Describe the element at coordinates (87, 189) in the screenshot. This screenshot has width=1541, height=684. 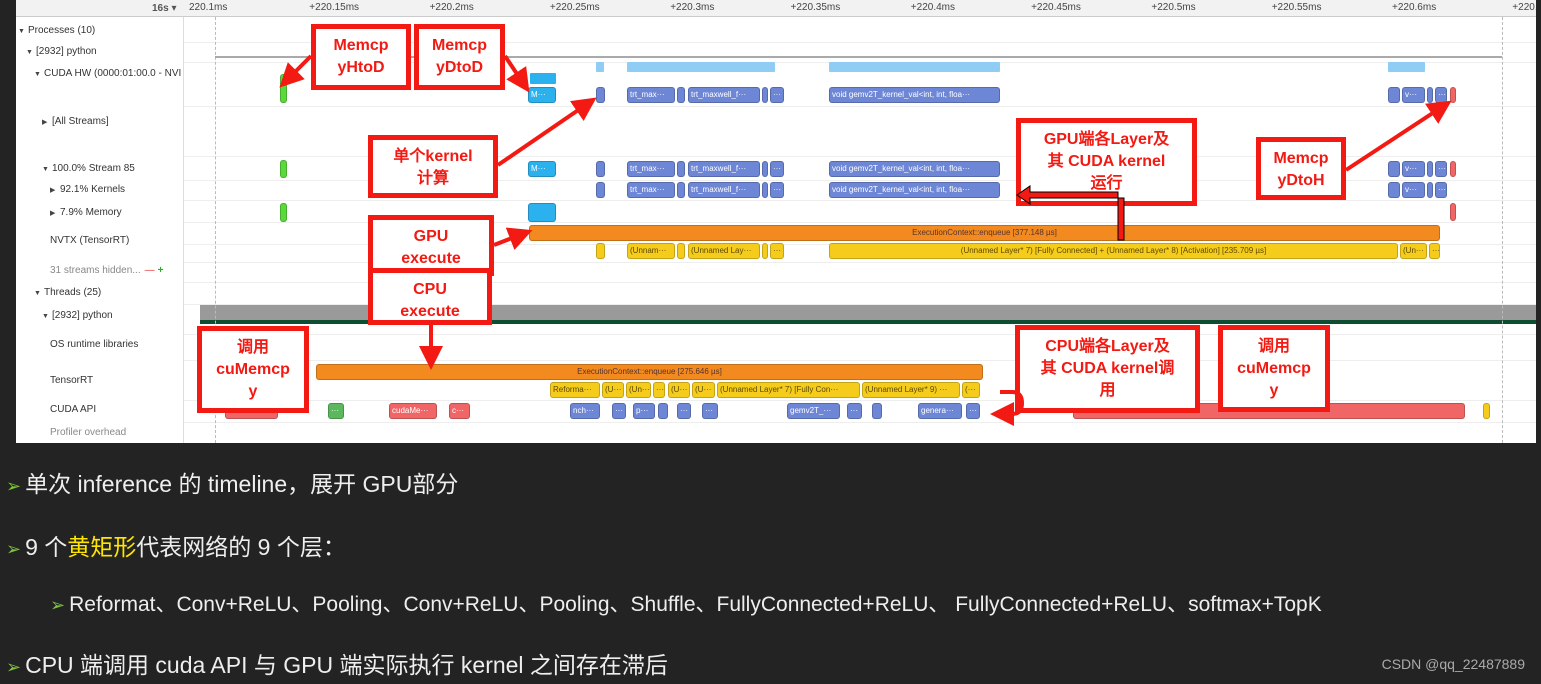
I see `track-92-1-kernels: ▶ 92.1% Kernels` at that location.